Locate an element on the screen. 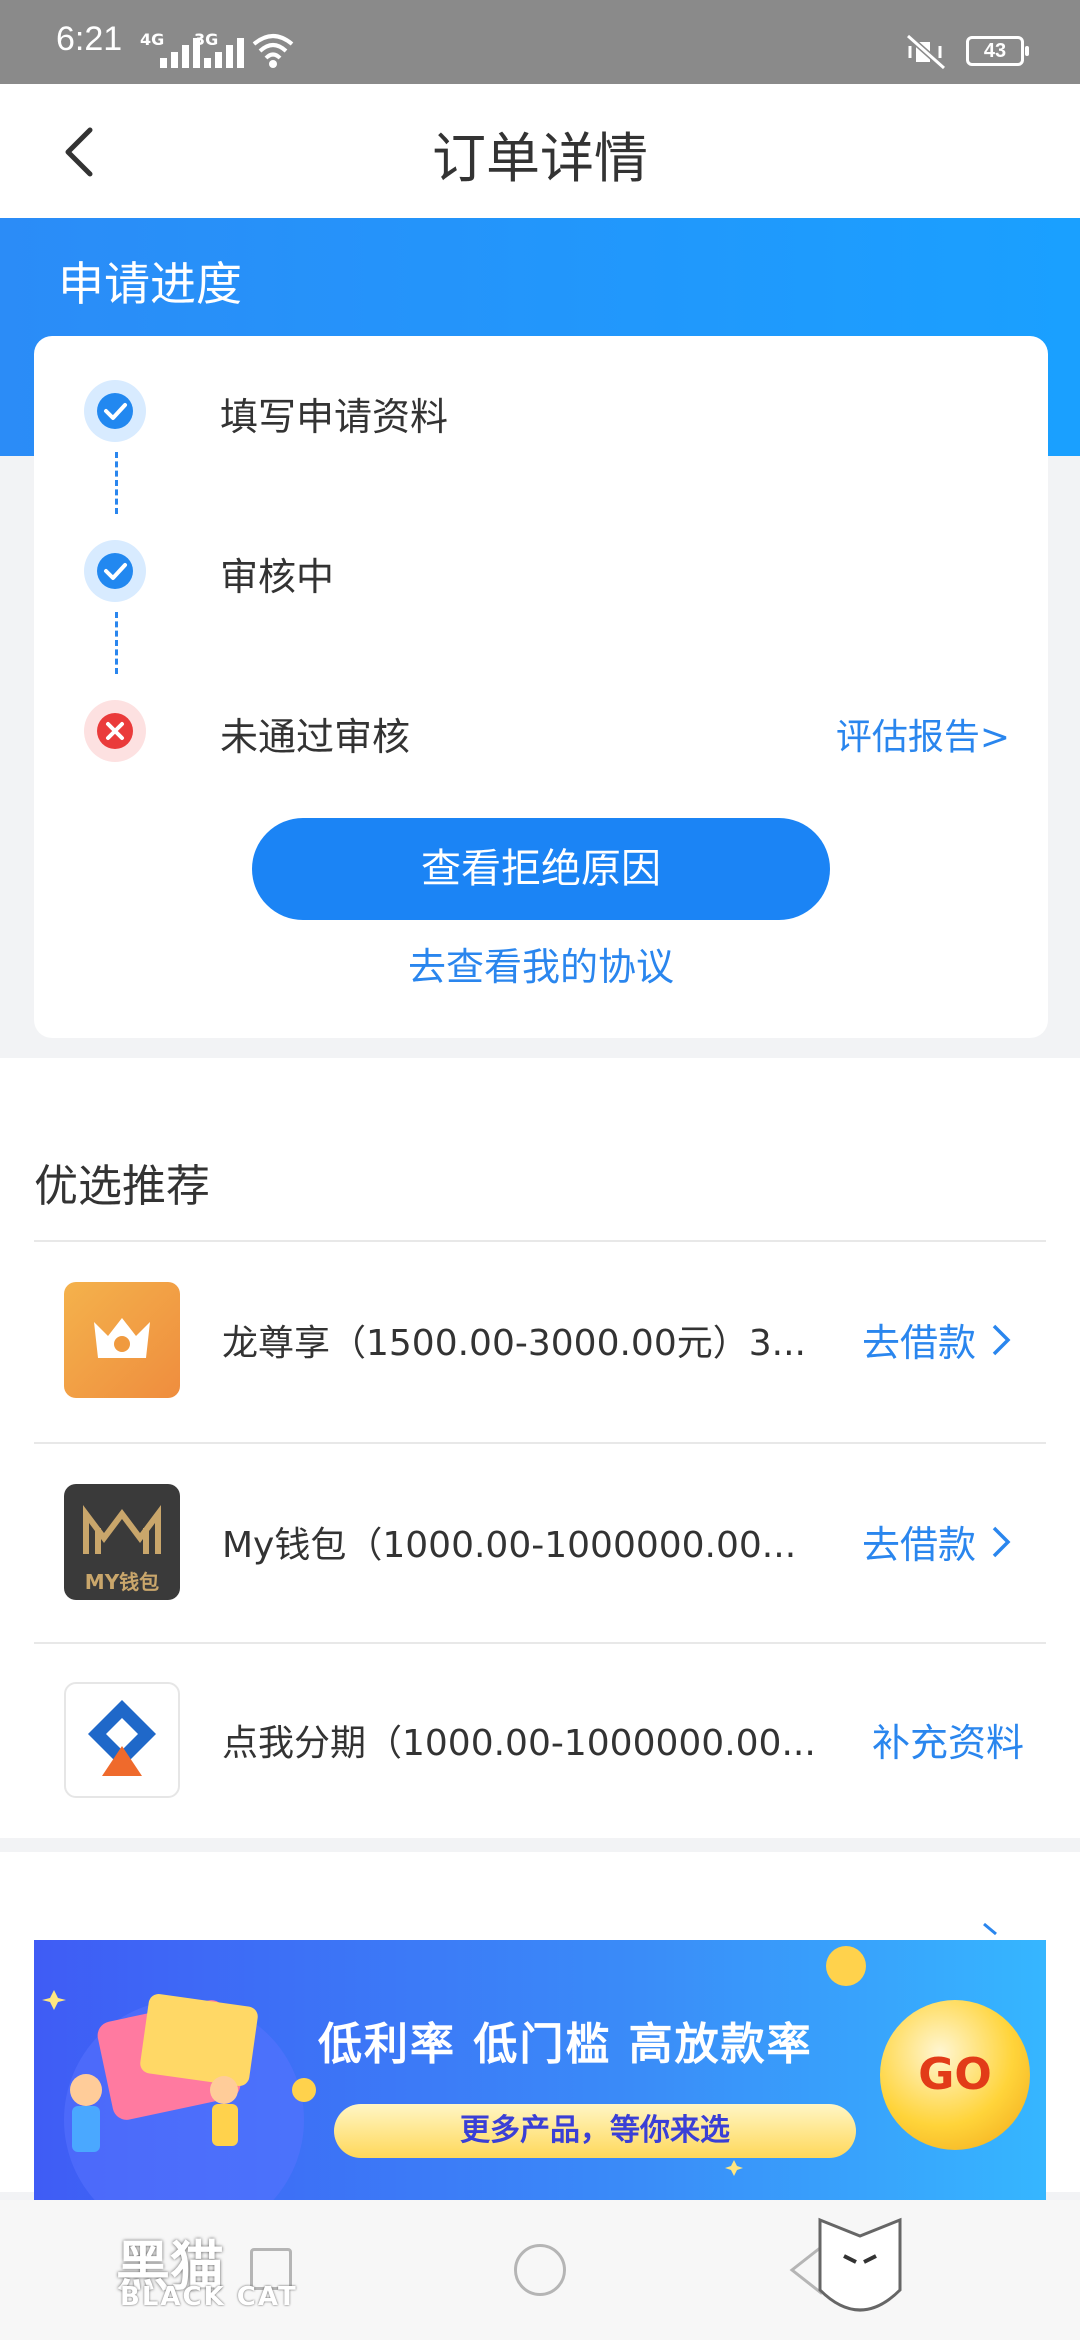 This screenshot has width=1080, height=2340. supplement-info-button: 补充资料 is located at coordinates (948, 1739).